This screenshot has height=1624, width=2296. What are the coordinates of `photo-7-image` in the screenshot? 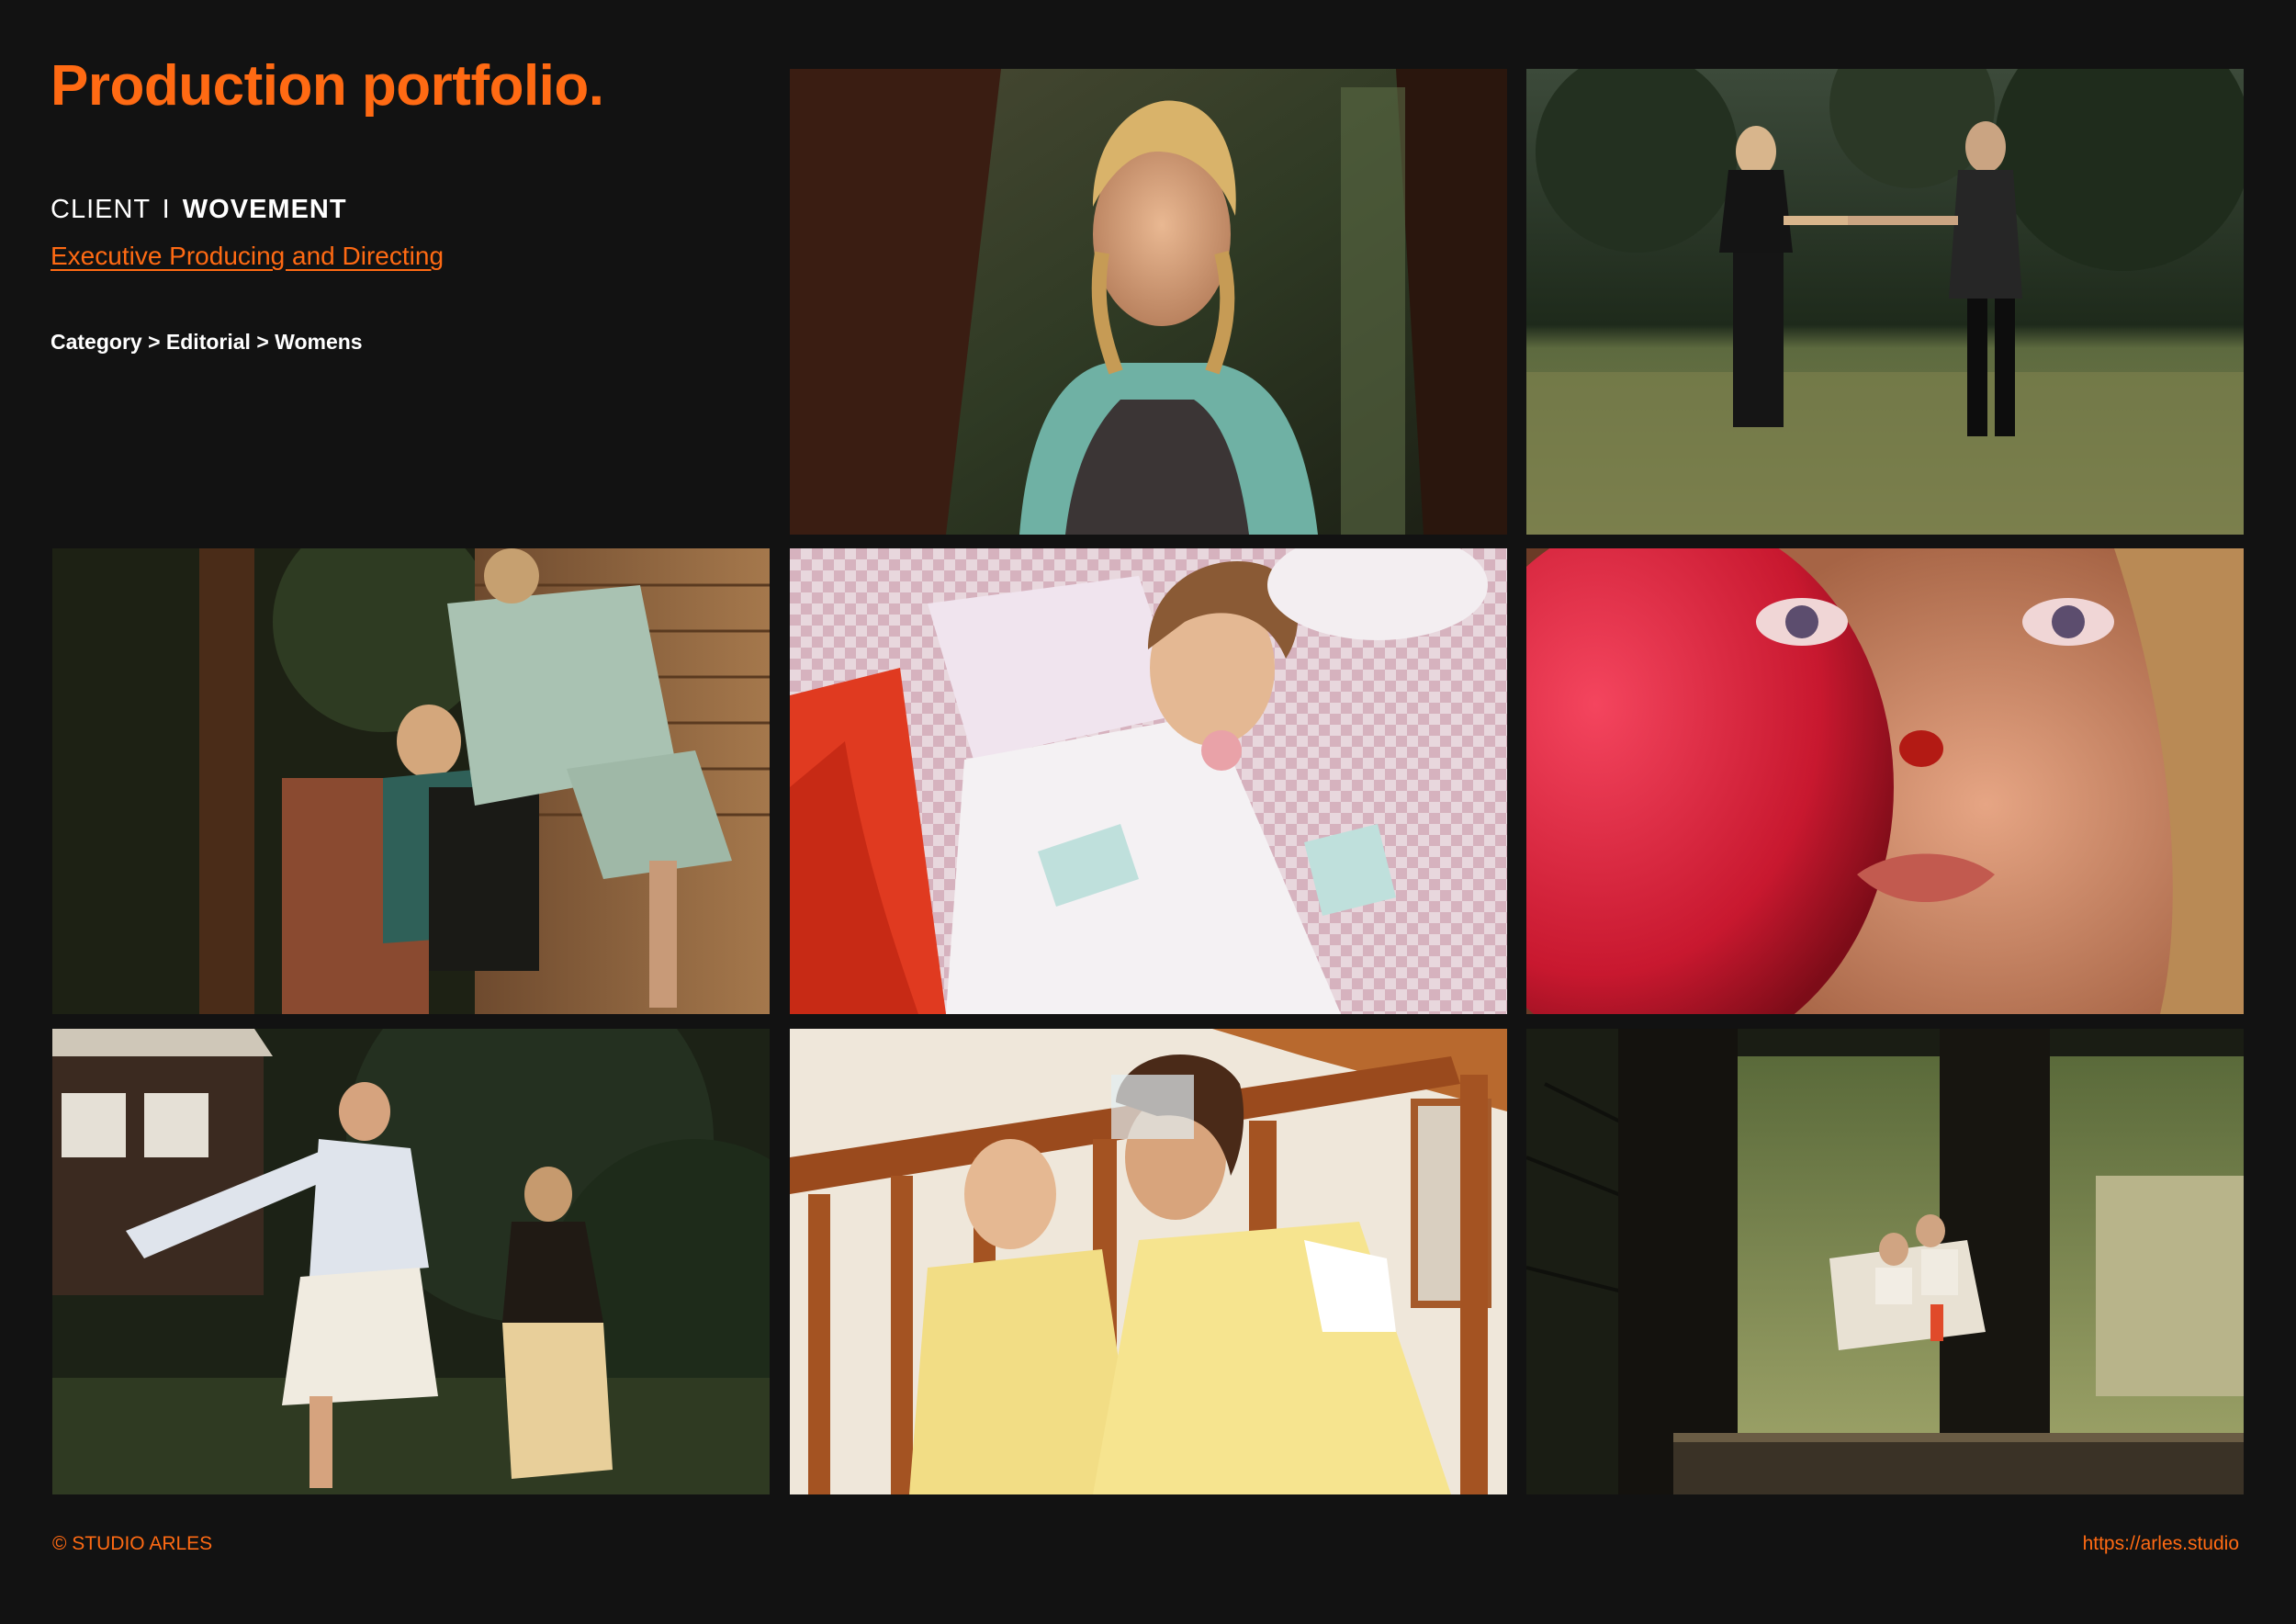 It's located at (1148, 1261).